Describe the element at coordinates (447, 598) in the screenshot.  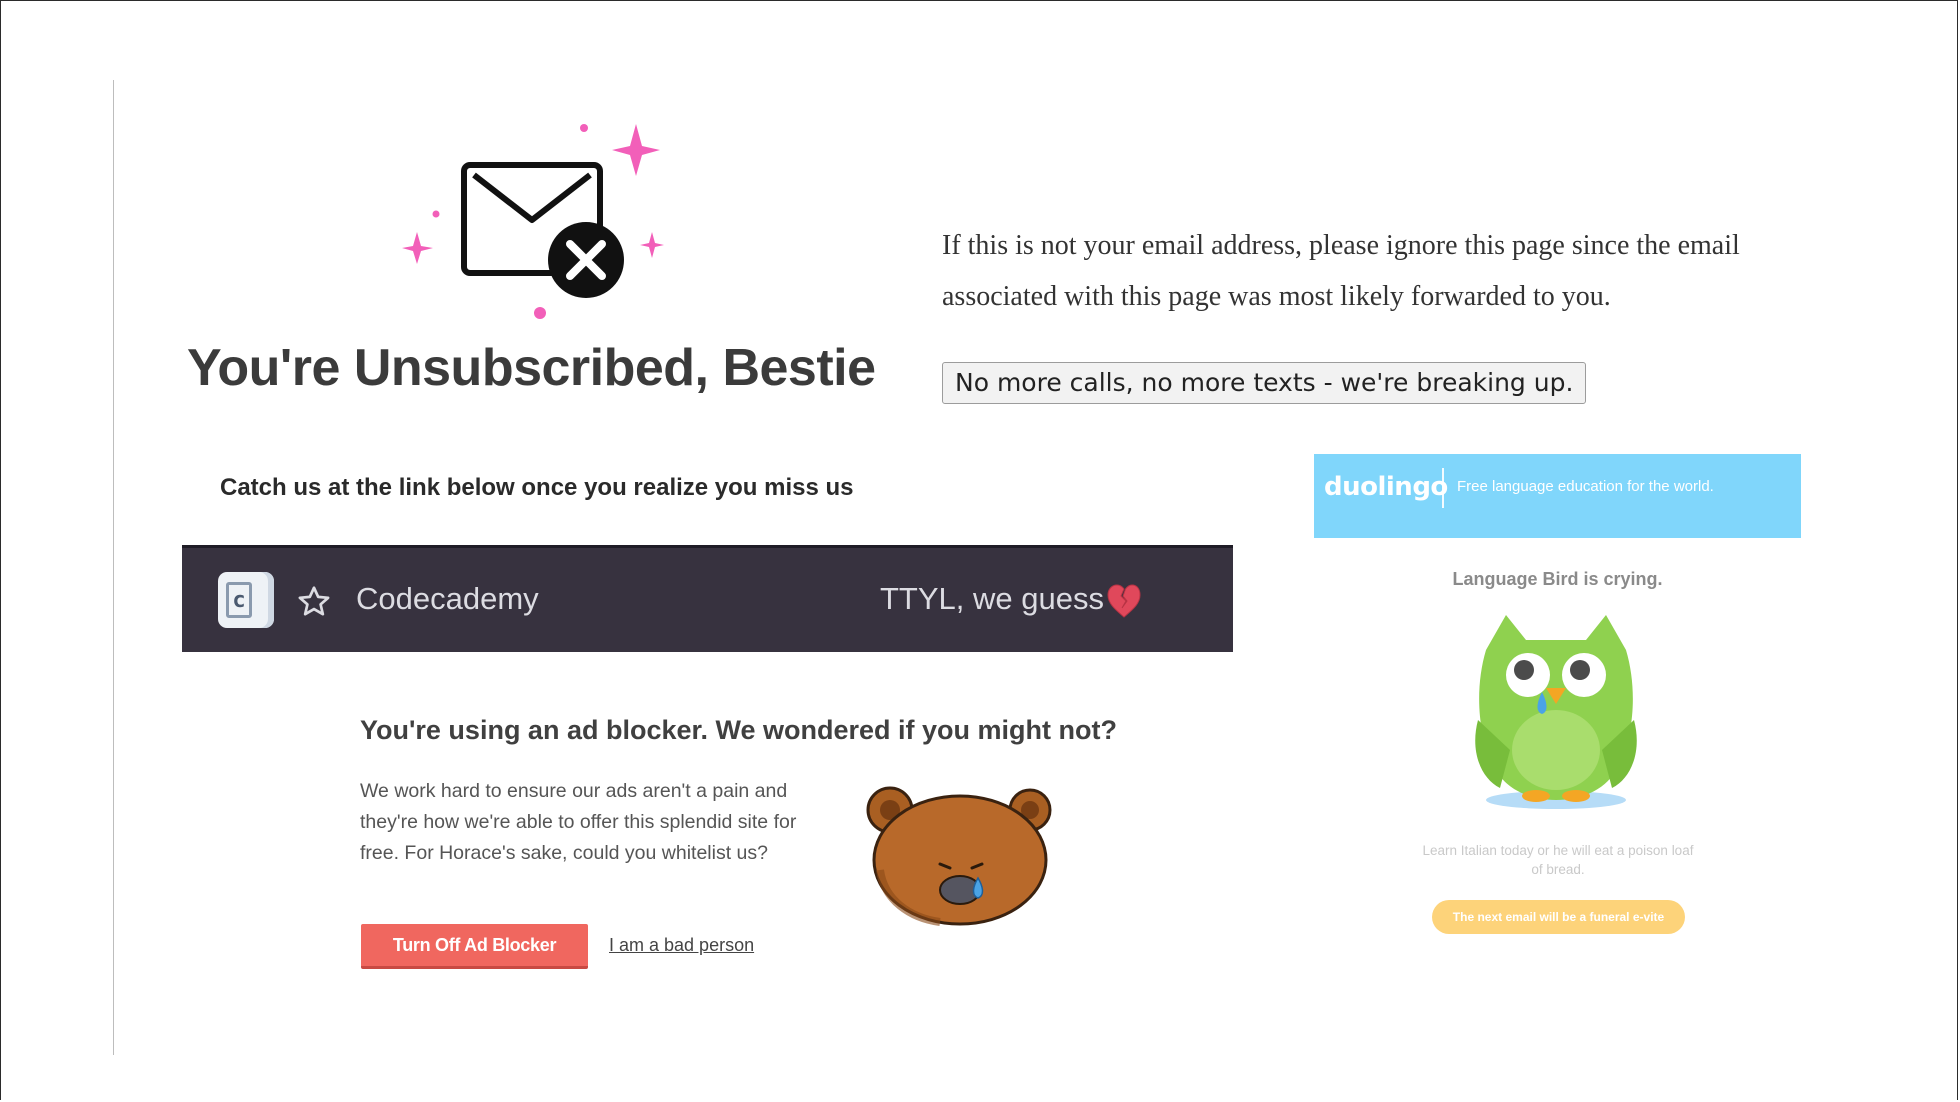
I see `codecademy-name: Codecademy` at that location.